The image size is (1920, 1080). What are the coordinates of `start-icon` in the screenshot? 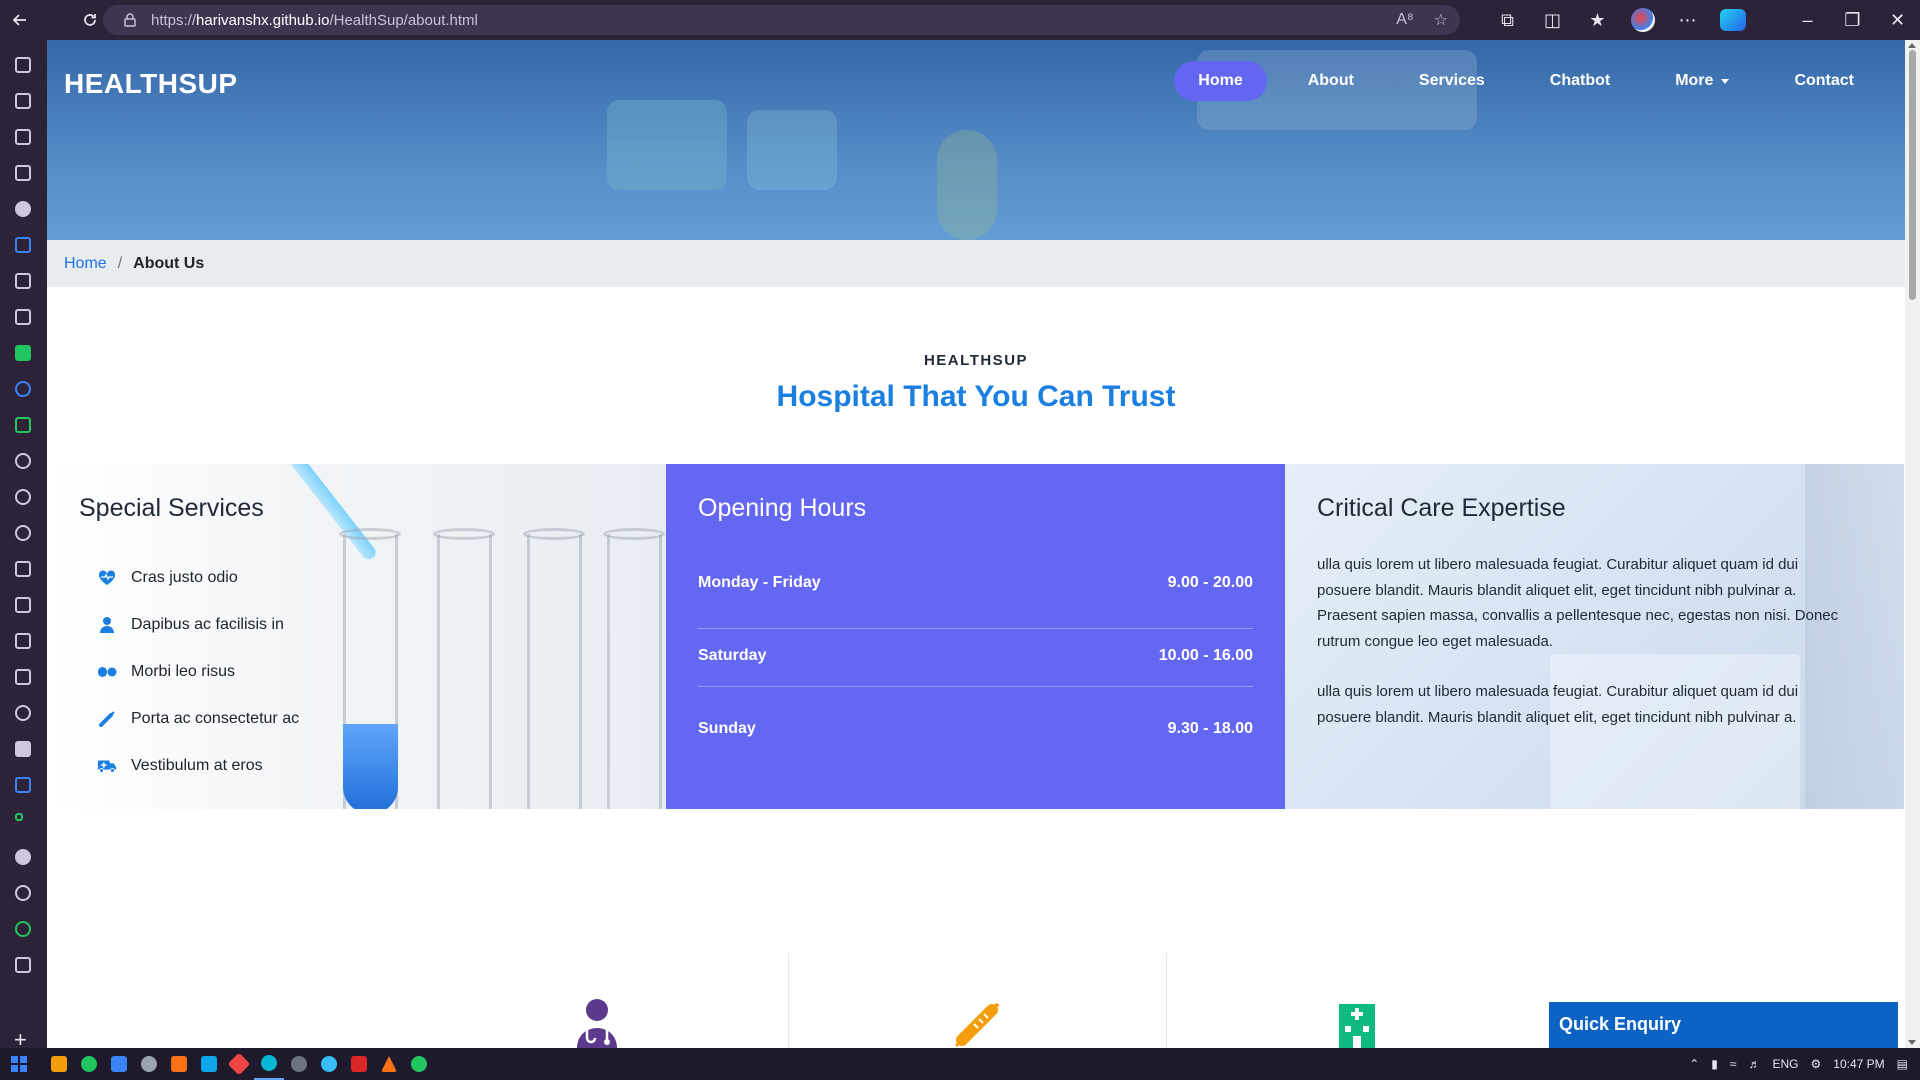 It's located at (19, 1064).